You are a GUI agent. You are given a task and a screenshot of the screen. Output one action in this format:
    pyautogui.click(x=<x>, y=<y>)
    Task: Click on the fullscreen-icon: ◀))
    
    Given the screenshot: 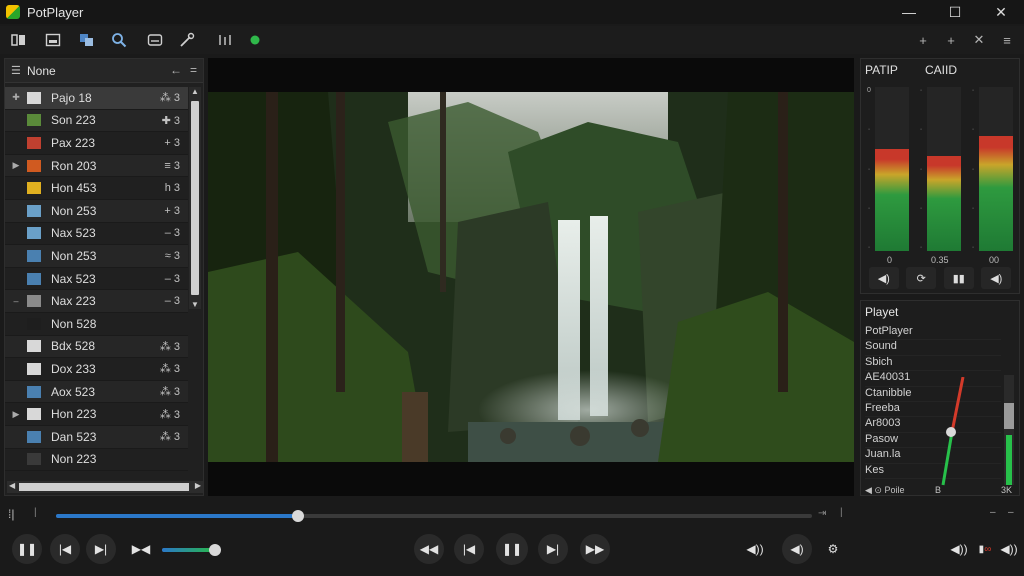 What is the action you would take?
    pyautogui.click(x=1009, y=549)
    